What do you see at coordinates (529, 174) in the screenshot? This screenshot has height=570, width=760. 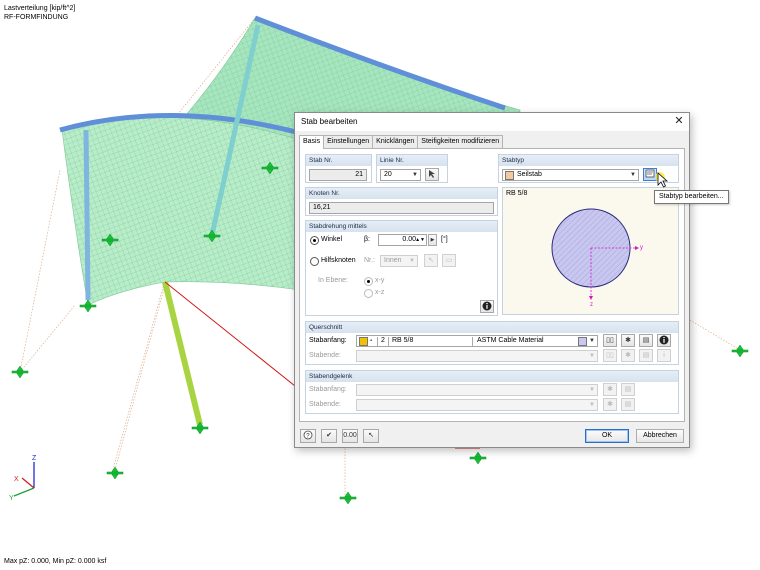 I see `stabtyp-value: Seilstab` at bounding box center [529, 174].